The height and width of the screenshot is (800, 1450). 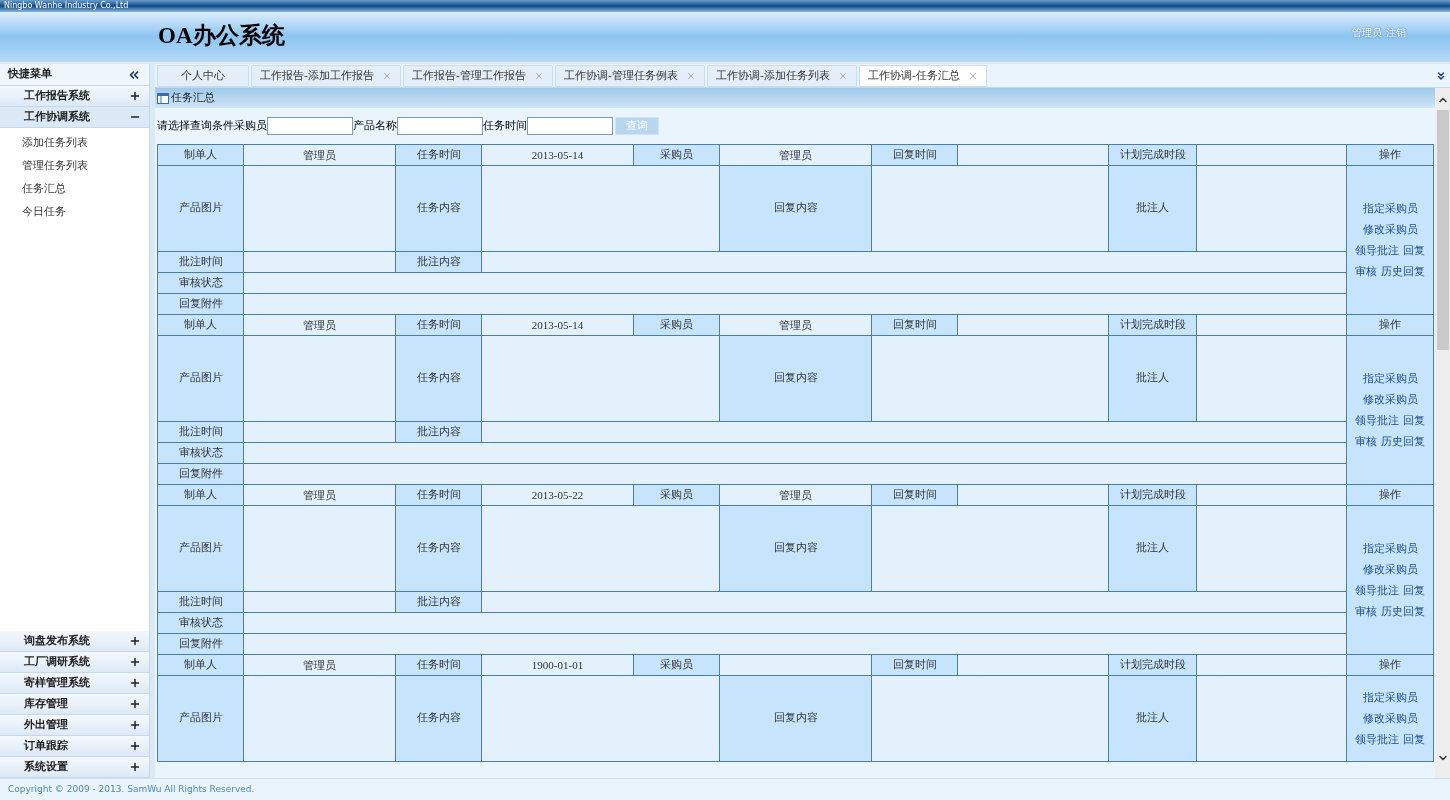 I want to click on scroll-thumb, so click(x=1442, y=230).